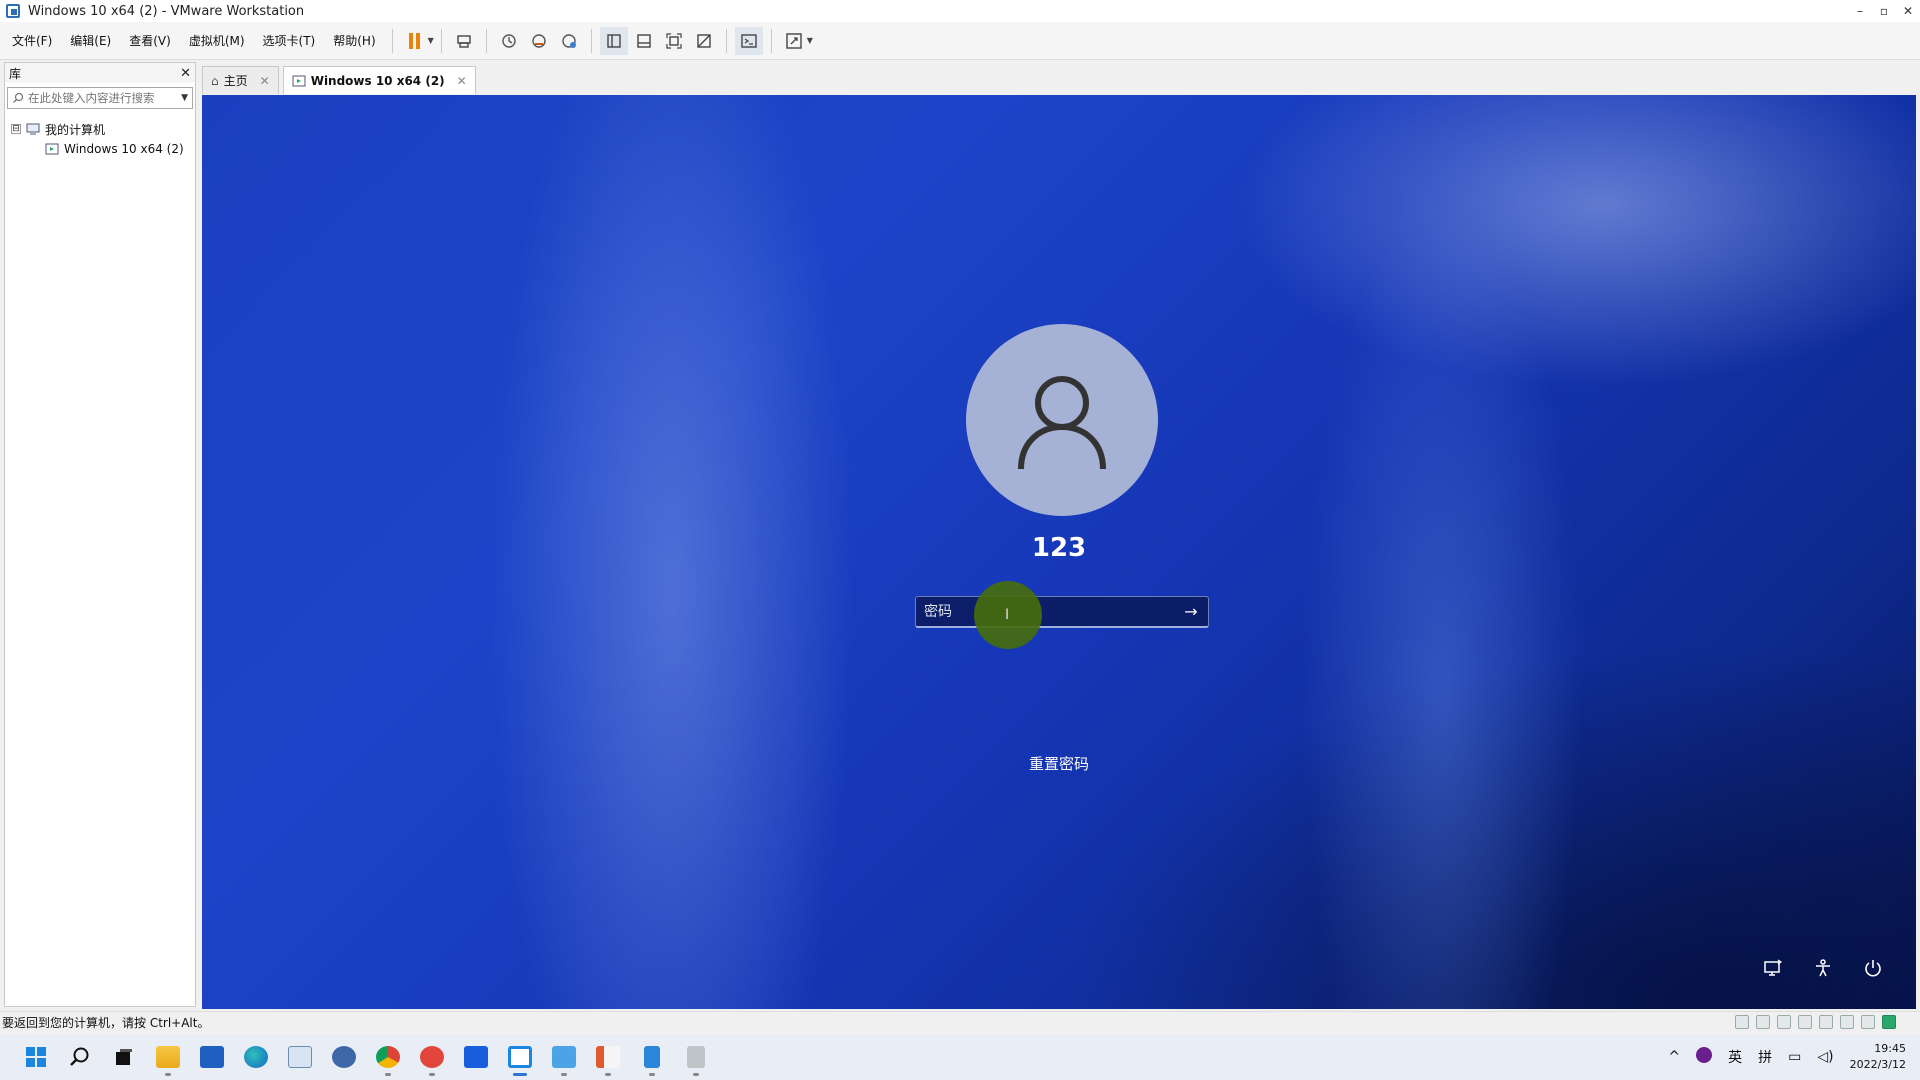 The image size is (1920, 1080). I want to click on search-dropdown-icon: ▼, so click(184, 98).